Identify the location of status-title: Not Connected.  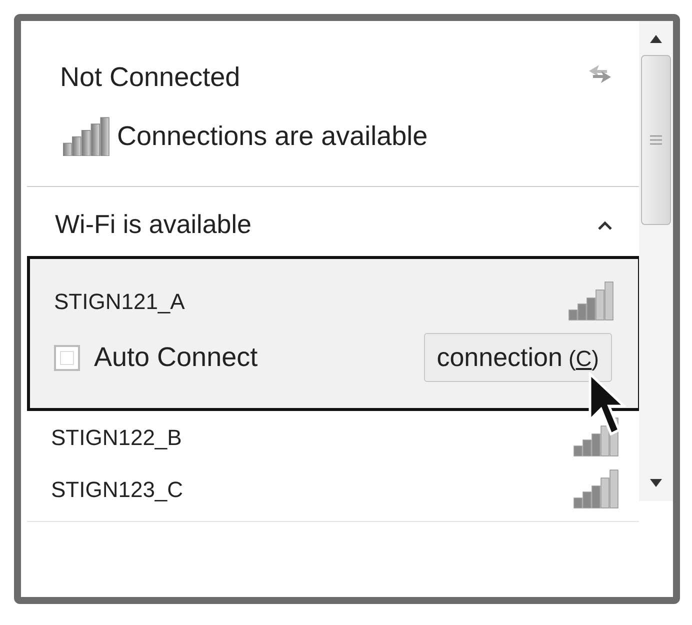
(150, 77).